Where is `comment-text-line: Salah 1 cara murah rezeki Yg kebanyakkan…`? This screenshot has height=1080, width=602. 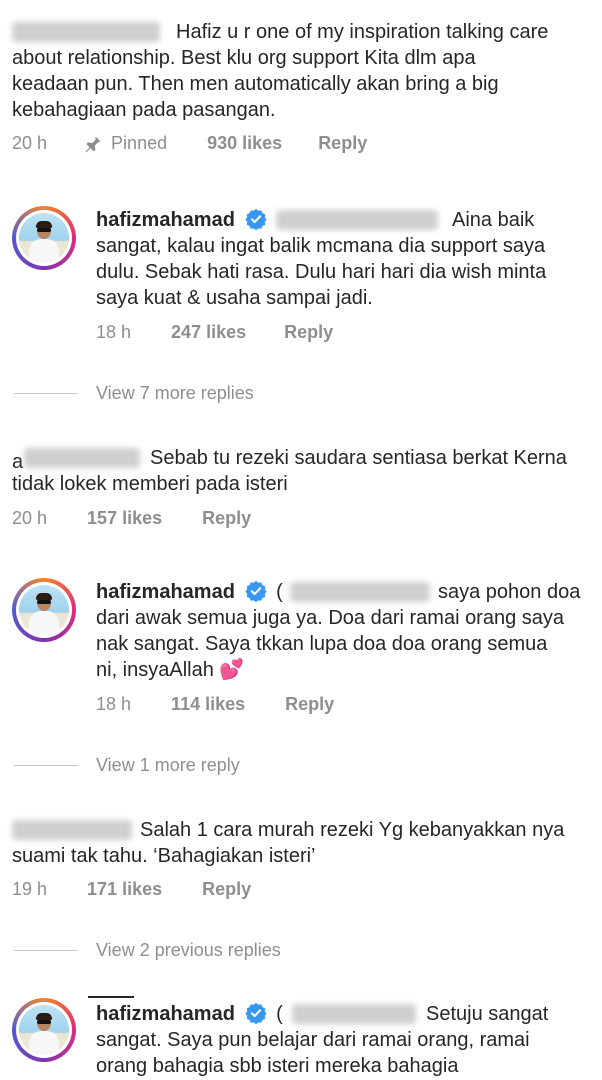 comment-text-line: Salah 1 cara murah rezeki Yg kebanyakkan… is located at coordinates (352, 830).